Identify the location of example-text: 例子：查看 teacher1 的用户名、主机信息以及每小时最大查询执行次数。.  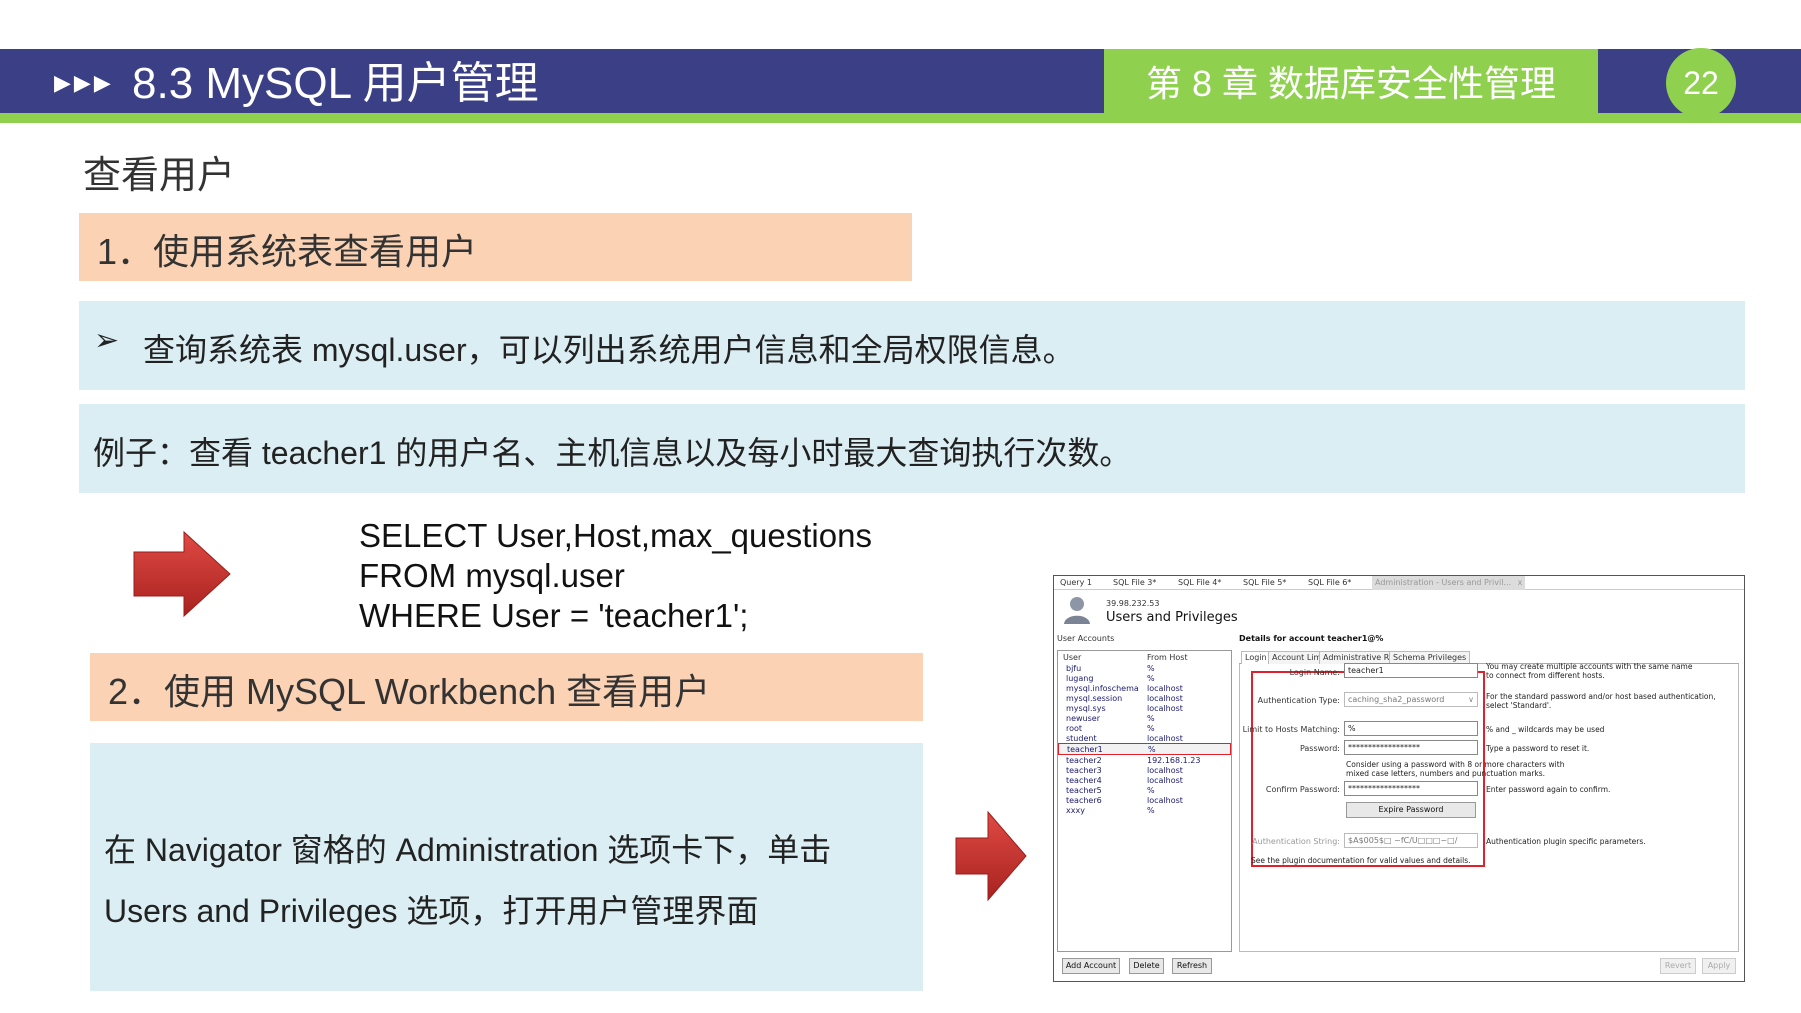
(612, 453).